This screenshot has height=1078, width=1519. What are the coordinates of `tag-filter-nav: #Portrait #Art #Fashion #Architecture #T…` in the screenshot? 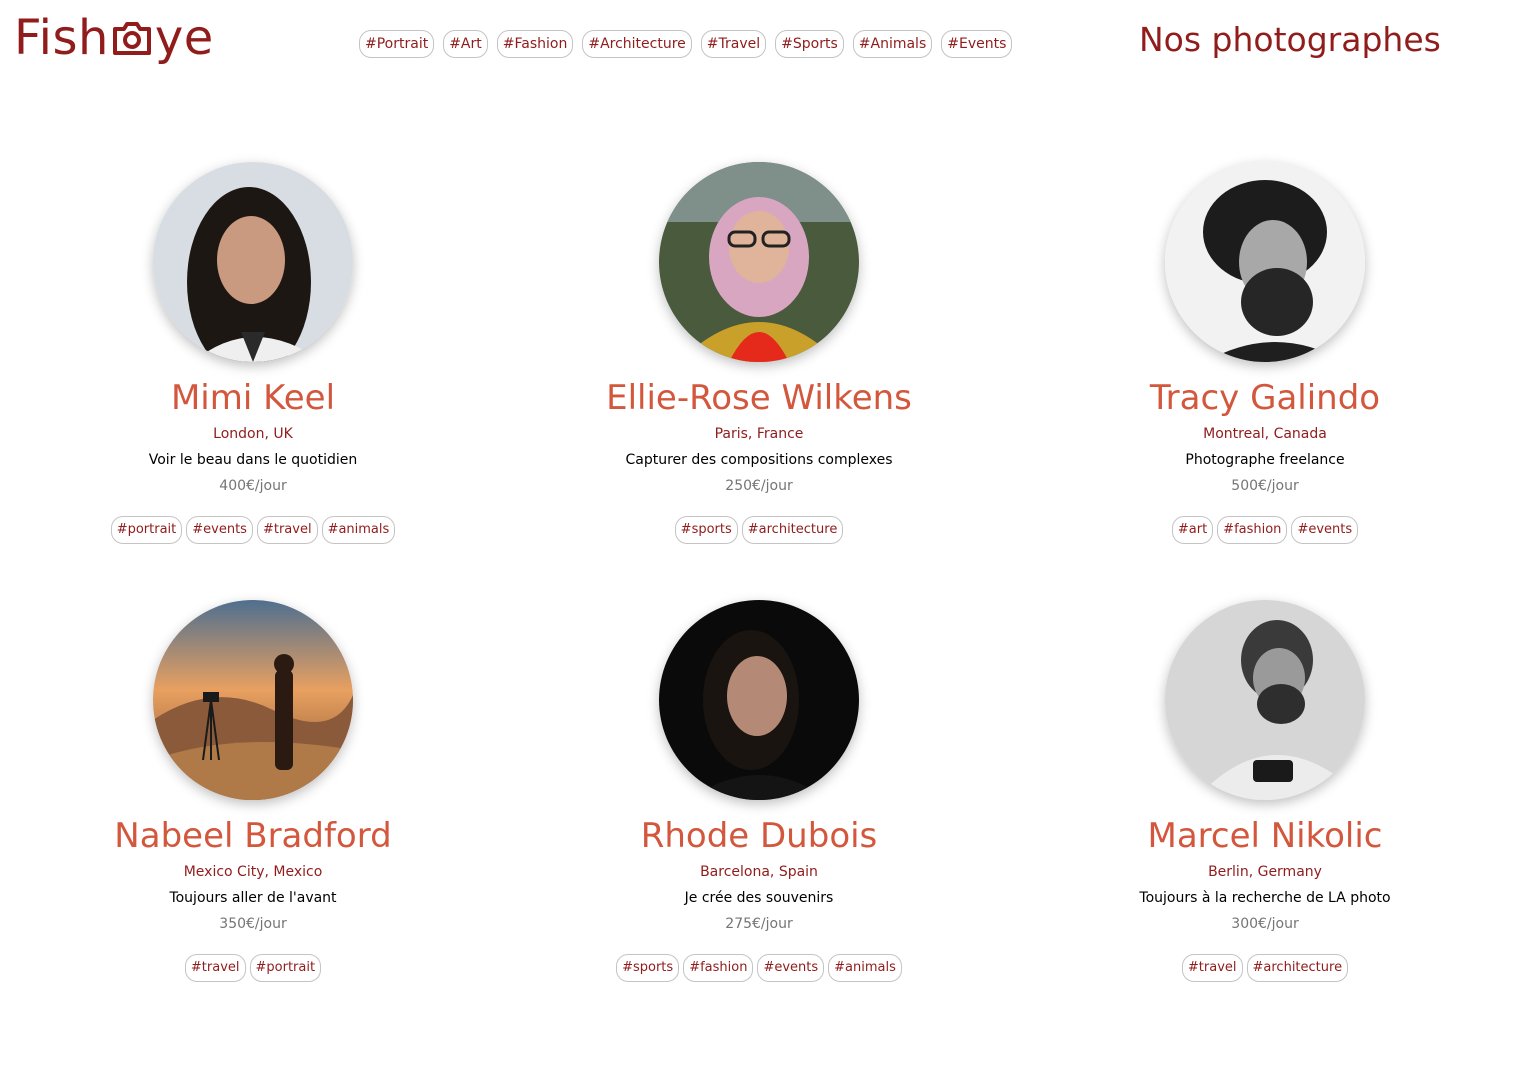 It's located at (686, 44).